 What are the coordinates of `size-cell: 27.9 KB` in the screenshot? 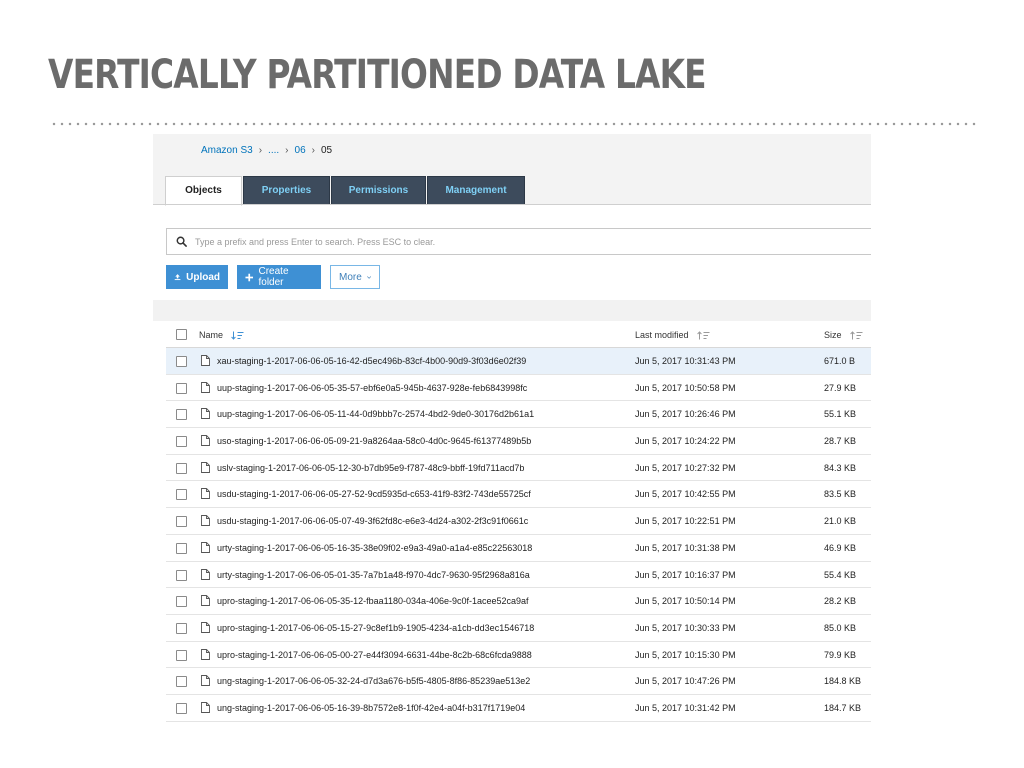 It's located at (840, 387).